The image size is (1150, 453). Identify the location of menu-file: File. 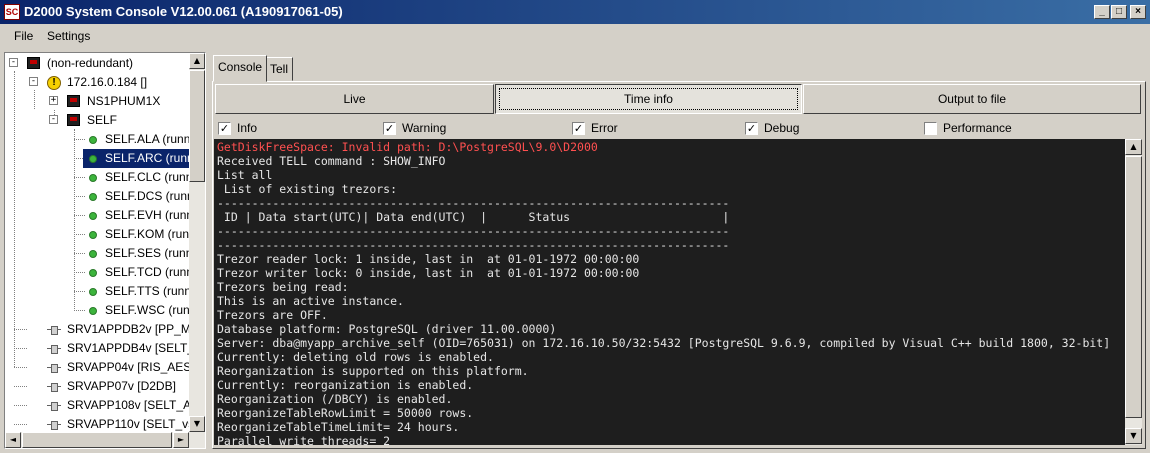
(23, 36).